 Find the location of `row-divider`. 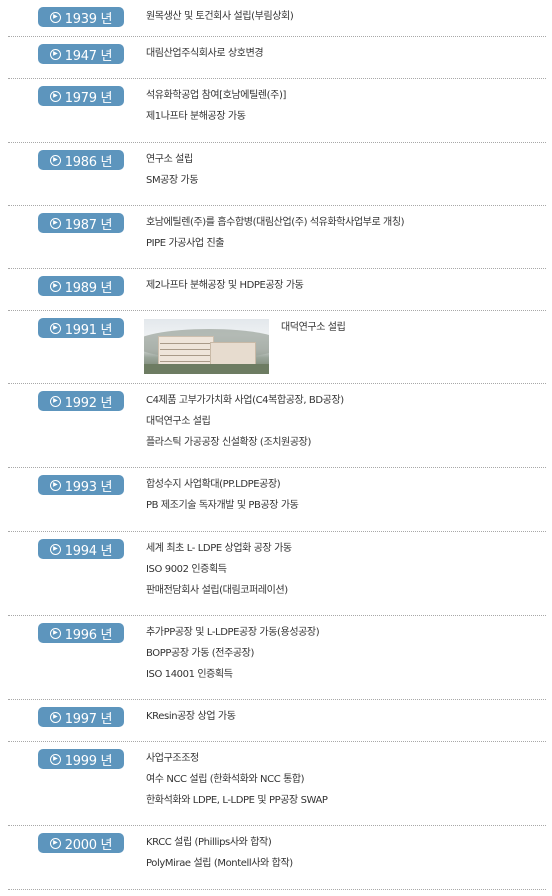

row-divider is located at coordinates (277, 889).